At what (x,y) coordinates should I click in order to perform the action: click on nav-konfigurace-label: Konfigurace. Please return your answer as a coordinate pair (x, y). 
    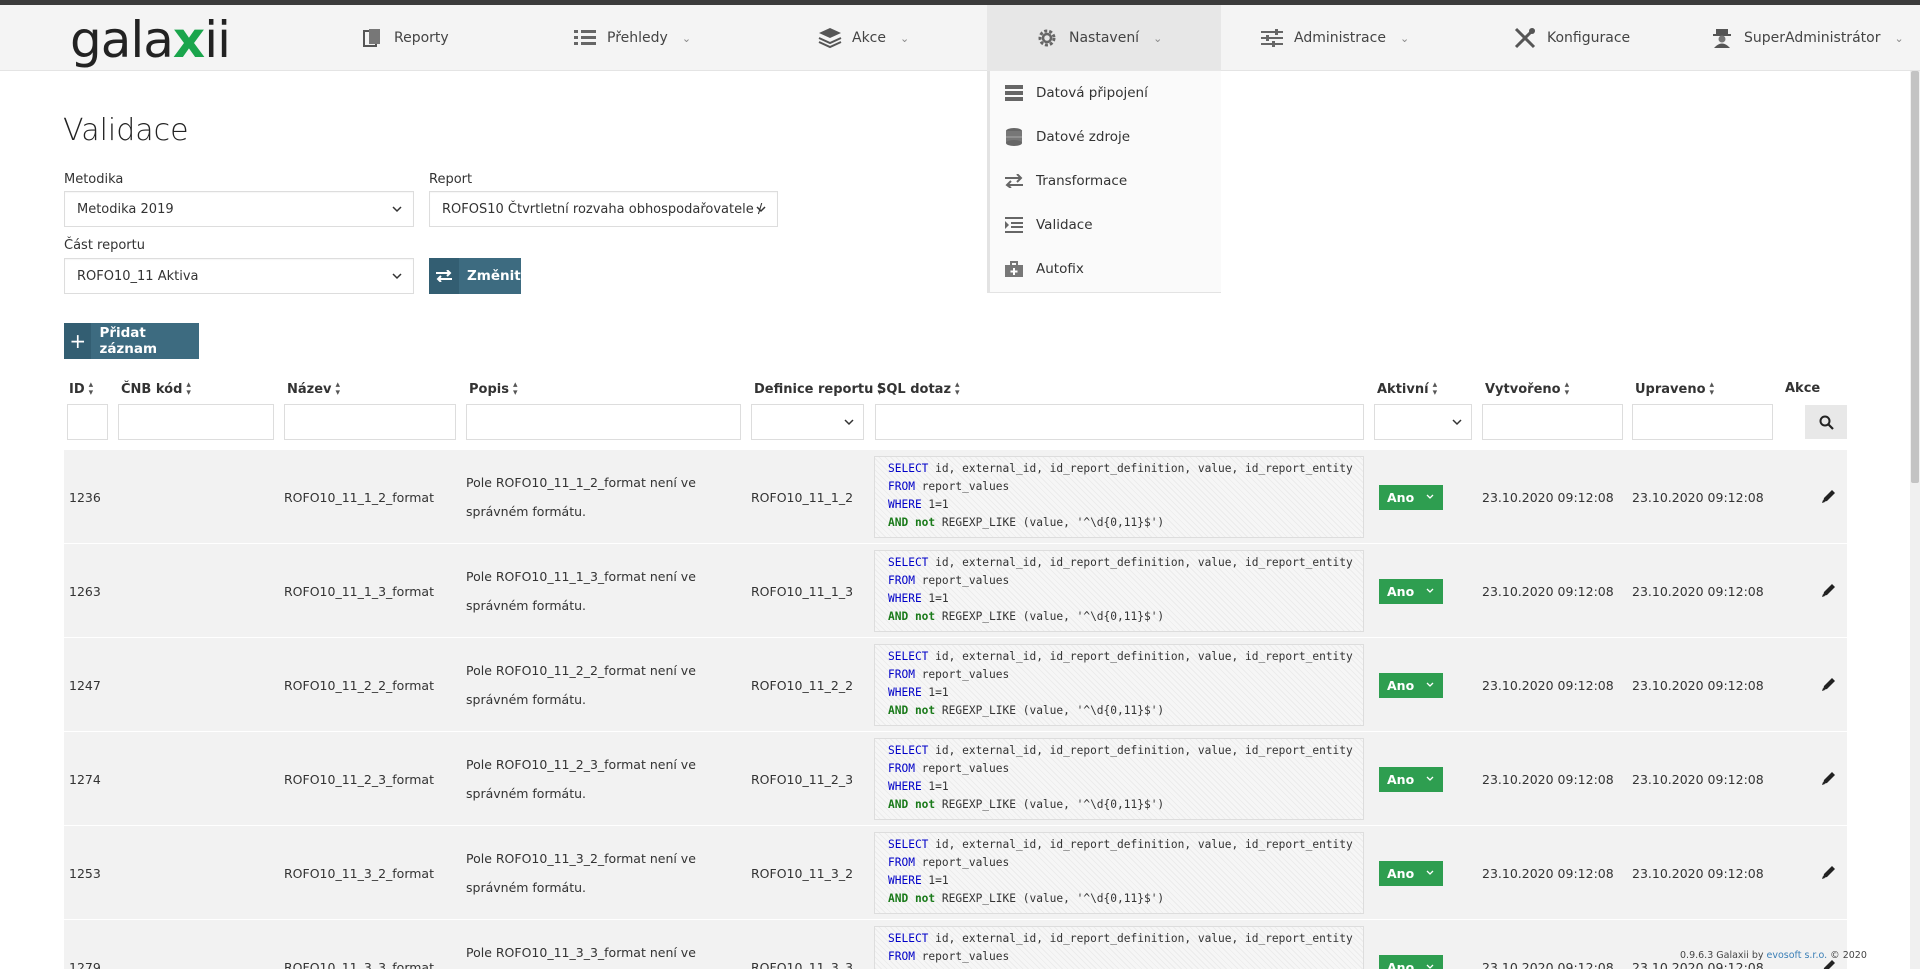
    Looking at the image, I should click on (1589, 38).